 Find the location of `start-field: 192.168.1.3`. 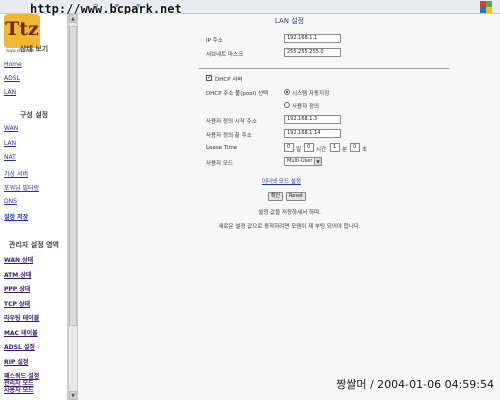

start-field: 192.168.1.3 is located at coordinates (312, 119).